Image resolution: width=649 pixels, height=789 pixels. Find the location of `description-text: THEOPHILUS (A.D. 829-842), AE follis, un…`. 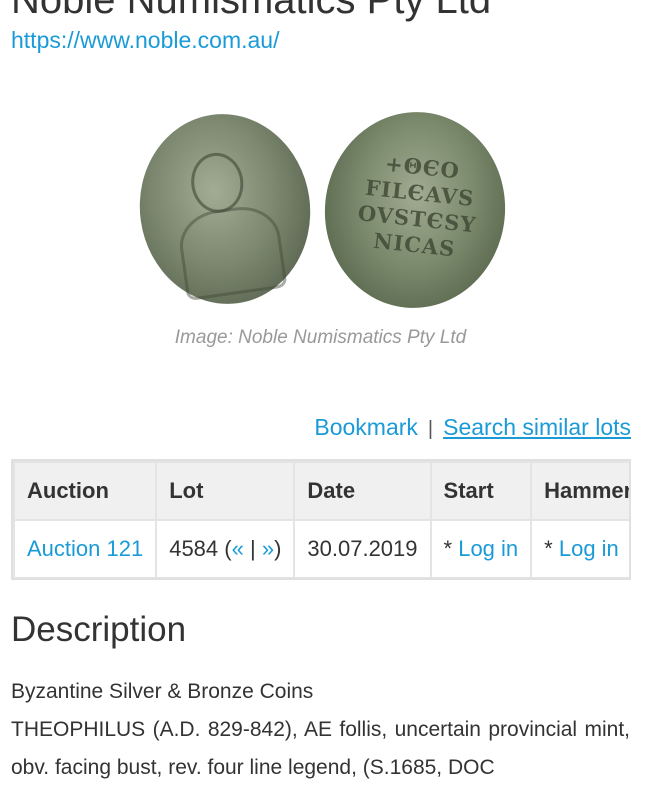

description-text: THEOPHILUS (A.D. 829-842), AE follis, un… is located at coordinates (320, 748).